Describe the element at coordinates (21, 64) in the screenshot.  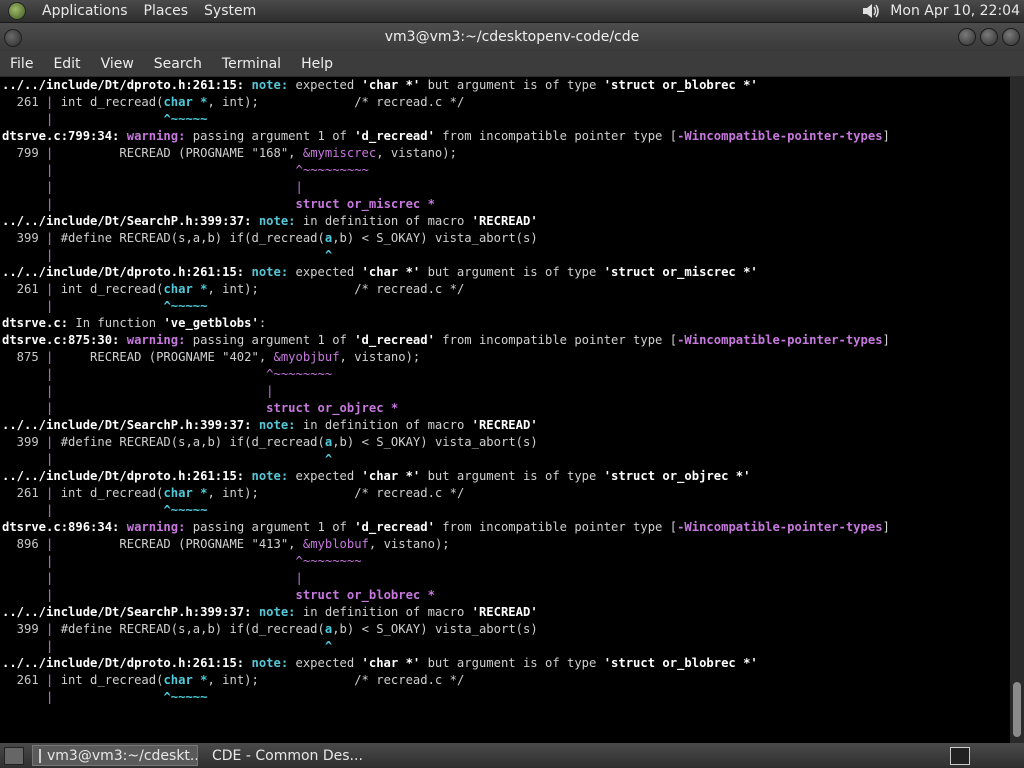
I see `menu-file: File` at that location.